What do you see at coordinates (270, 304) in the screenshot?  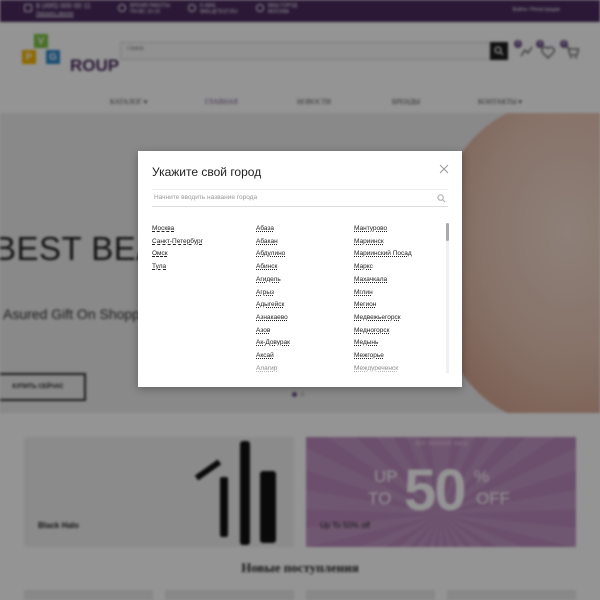 I see `city-link: Адыгейск` at bounding box center [270, 304].